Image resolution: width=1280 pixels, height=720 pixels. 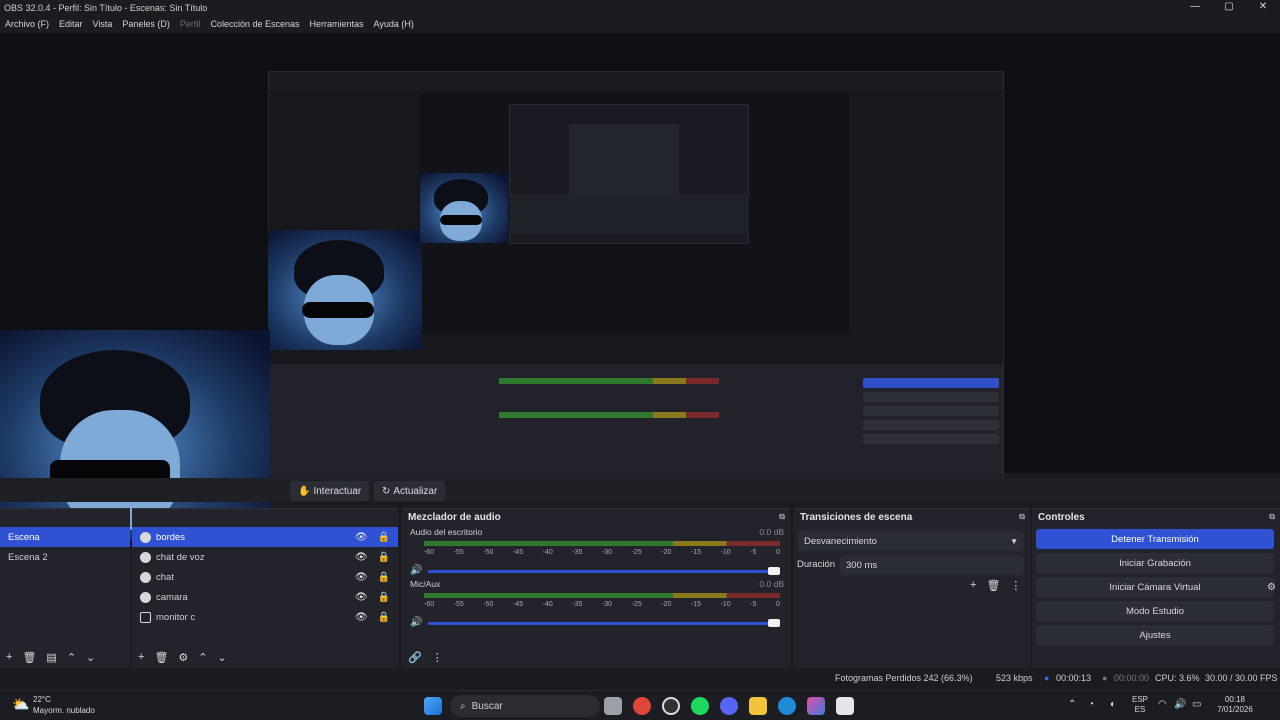 What do you see at coordinates (911, 541) in the screenshot?
I see `transition-select: Desvanecimiento ▼` at bounding box center [911, 541].